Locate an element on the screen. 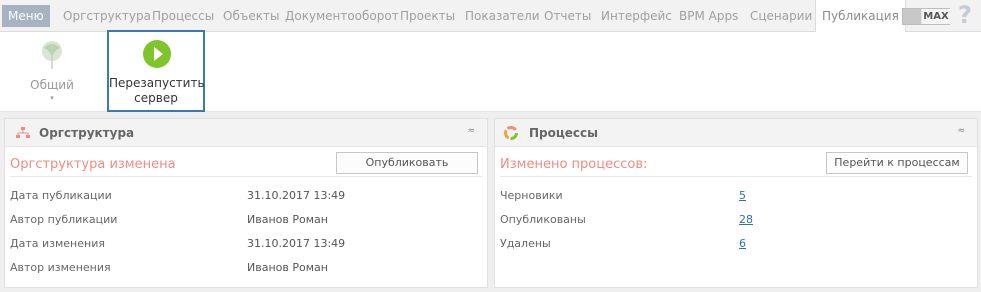 This screenshot has width=981, height=292. org-chart-icon is located at coordinates (23, 132).